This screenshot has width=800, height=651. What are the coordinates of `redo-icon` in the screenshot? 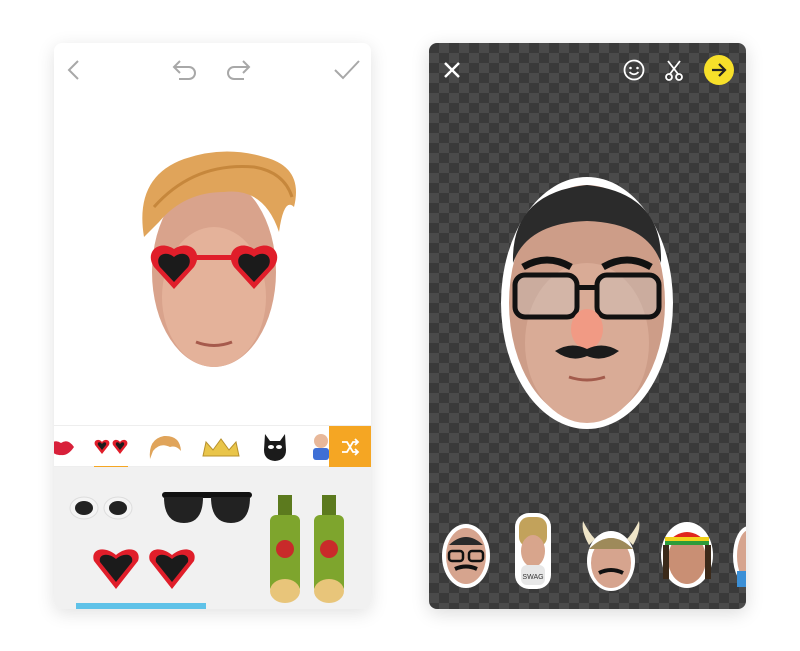 It's located at (239, 70).